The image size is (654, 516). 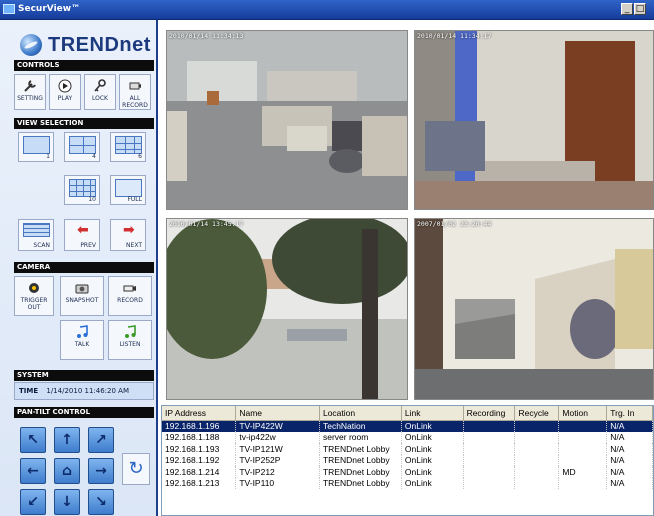 What do you see at coordinates (92, 199) in the screenshot?
I see `layout-10-label: 10` at bounding box center [92, 199].